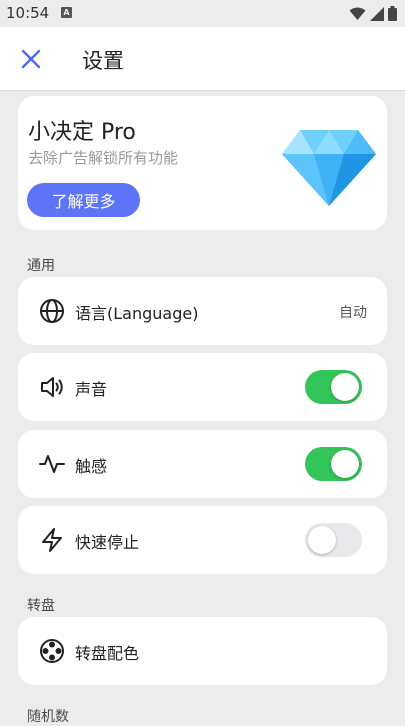 The image size is (405, 726). What do you see at coordinates (41, 266) in the screenshot?
I see `section-label-general: 通用` at bounding box center [41, 266].